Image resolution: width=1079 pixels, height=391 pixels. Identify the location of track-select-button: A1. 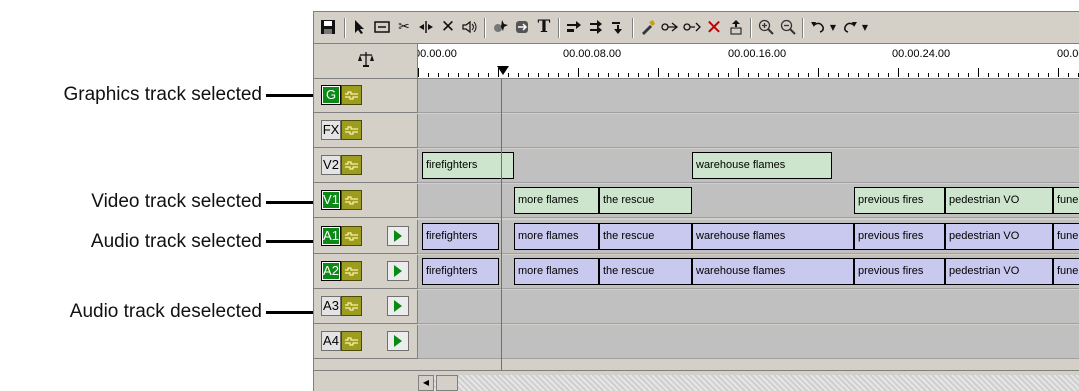
(331, 236).